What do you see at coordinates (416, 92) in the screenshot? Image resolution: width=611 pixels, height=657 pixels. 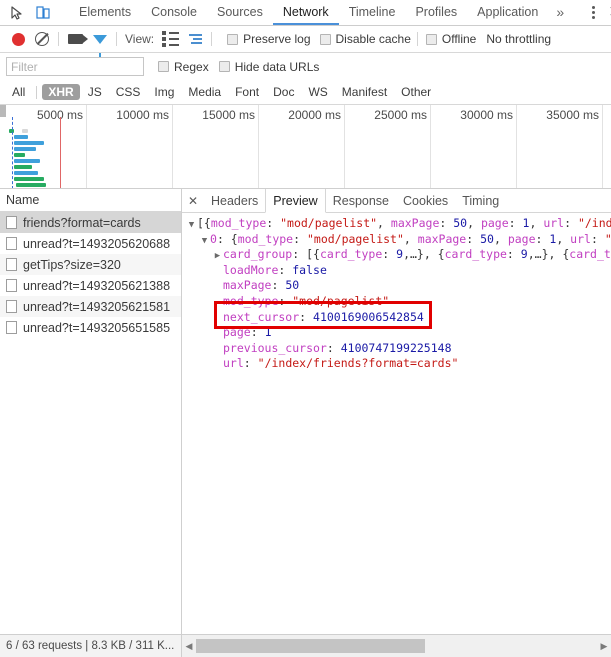 I see `type-filter-other: Other` at bounding box center [416, 92].